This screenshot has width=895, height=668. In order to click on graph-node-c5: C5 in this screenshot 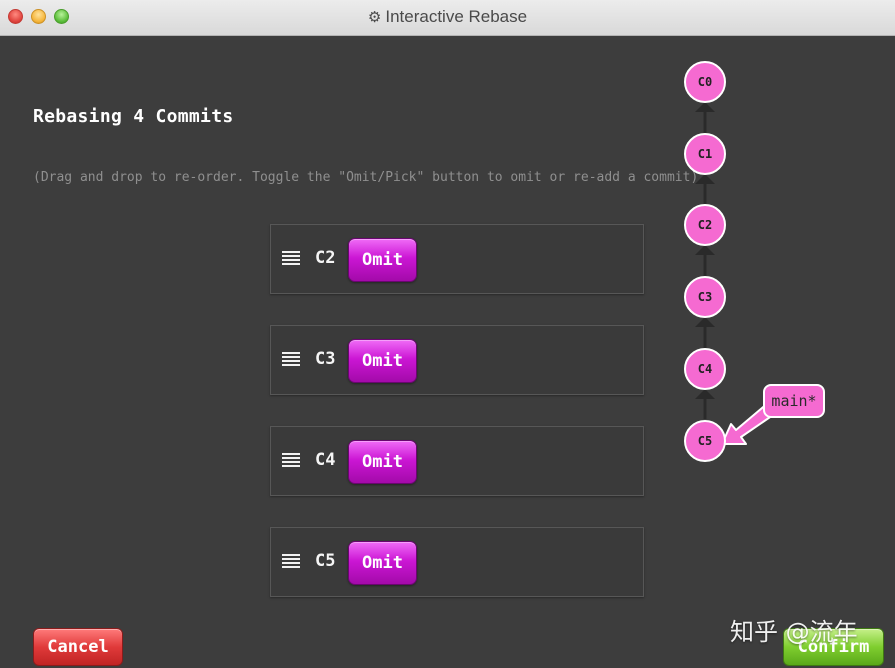, I will do `click(705, 441)`.